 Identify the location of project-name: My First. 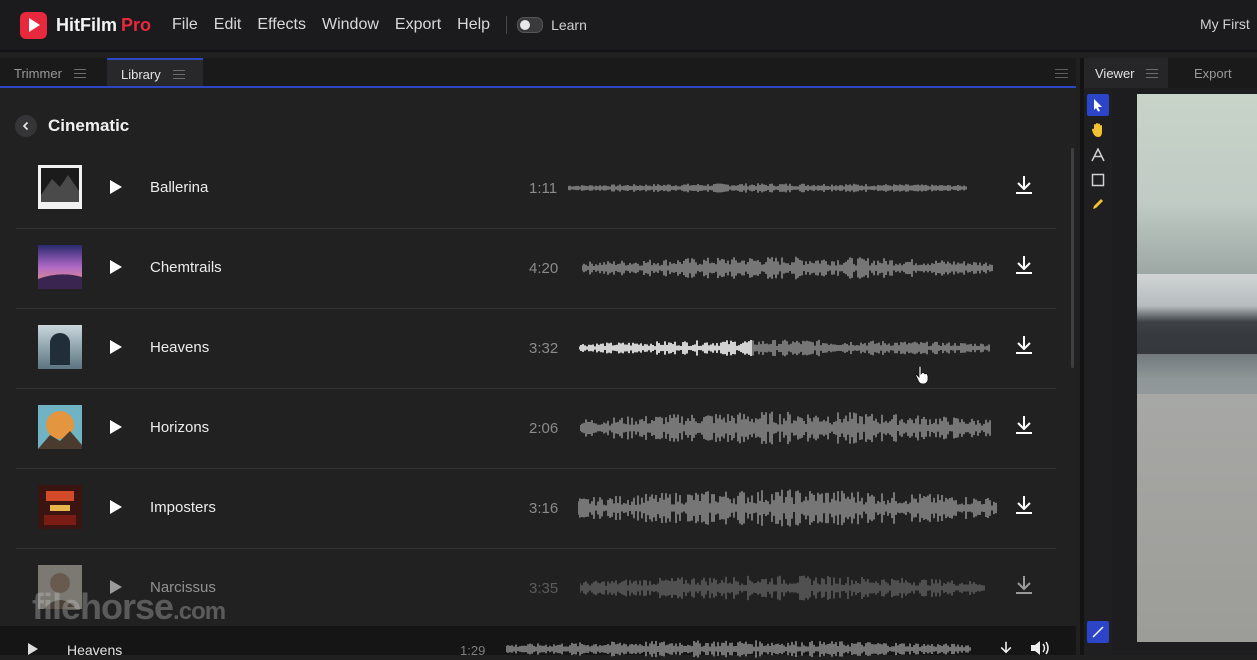
(1228, 24).